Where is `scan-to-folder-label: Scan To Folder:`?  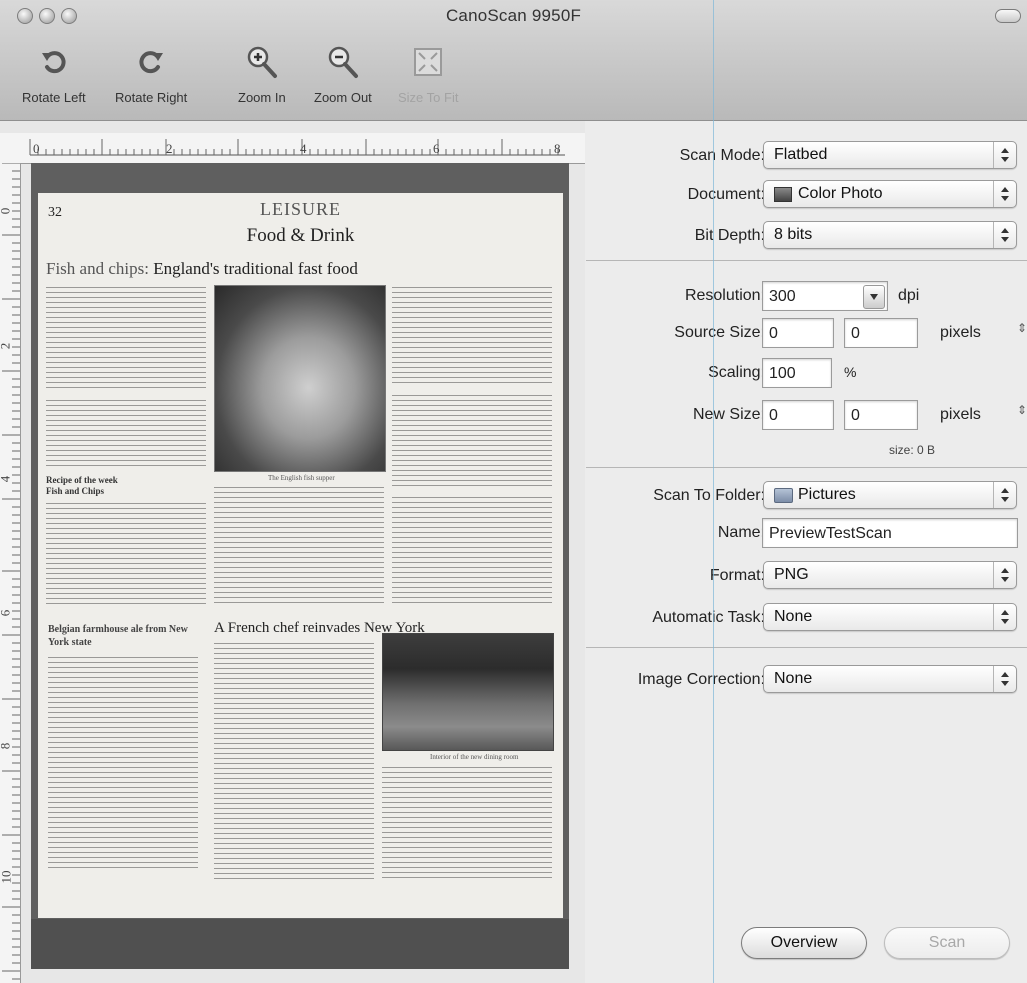 scan-to-folder-label: Scan To Folder: is located at coordinates (709, 495).